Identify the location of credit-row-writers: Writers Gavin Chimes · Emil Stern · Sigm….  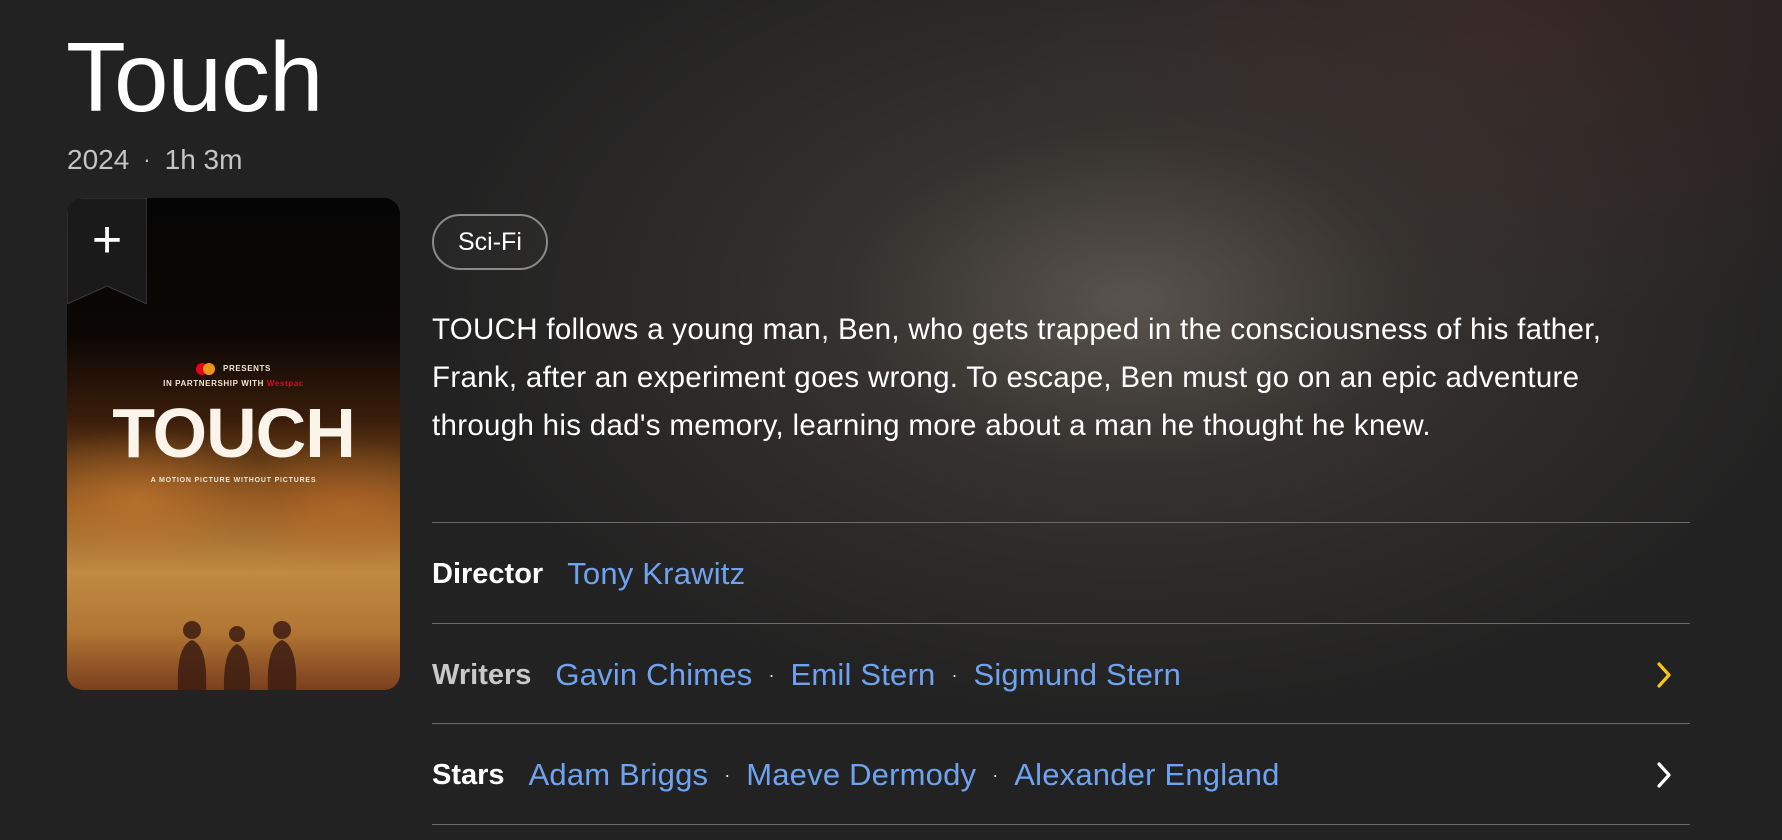
(1061, 675).